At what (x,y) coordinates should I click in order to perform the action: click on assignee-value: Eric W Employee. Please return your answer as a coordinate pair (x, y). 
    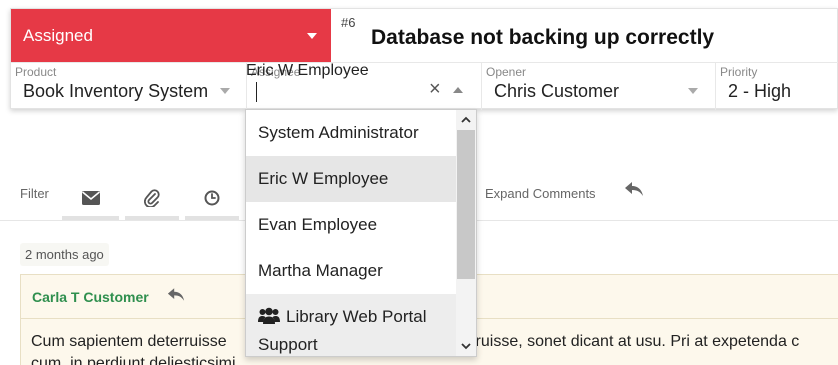
    Looking at the image, I should click on (307, 70).